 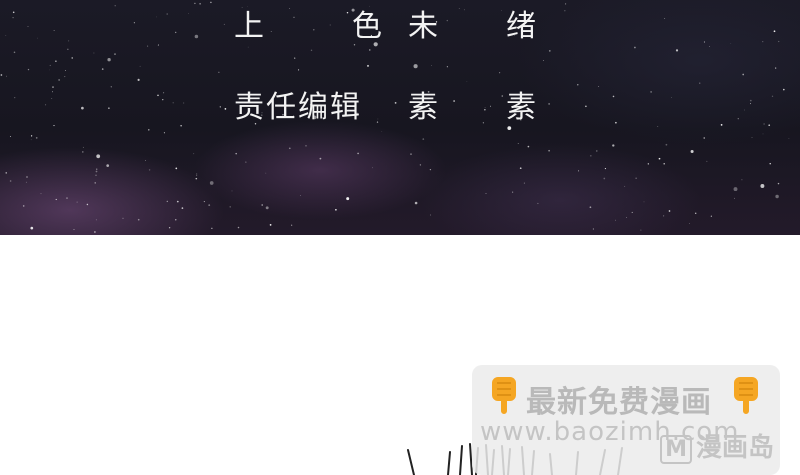 I want to click on editor-credit: 责任编辑 素 素, so click(x=394, y=109).